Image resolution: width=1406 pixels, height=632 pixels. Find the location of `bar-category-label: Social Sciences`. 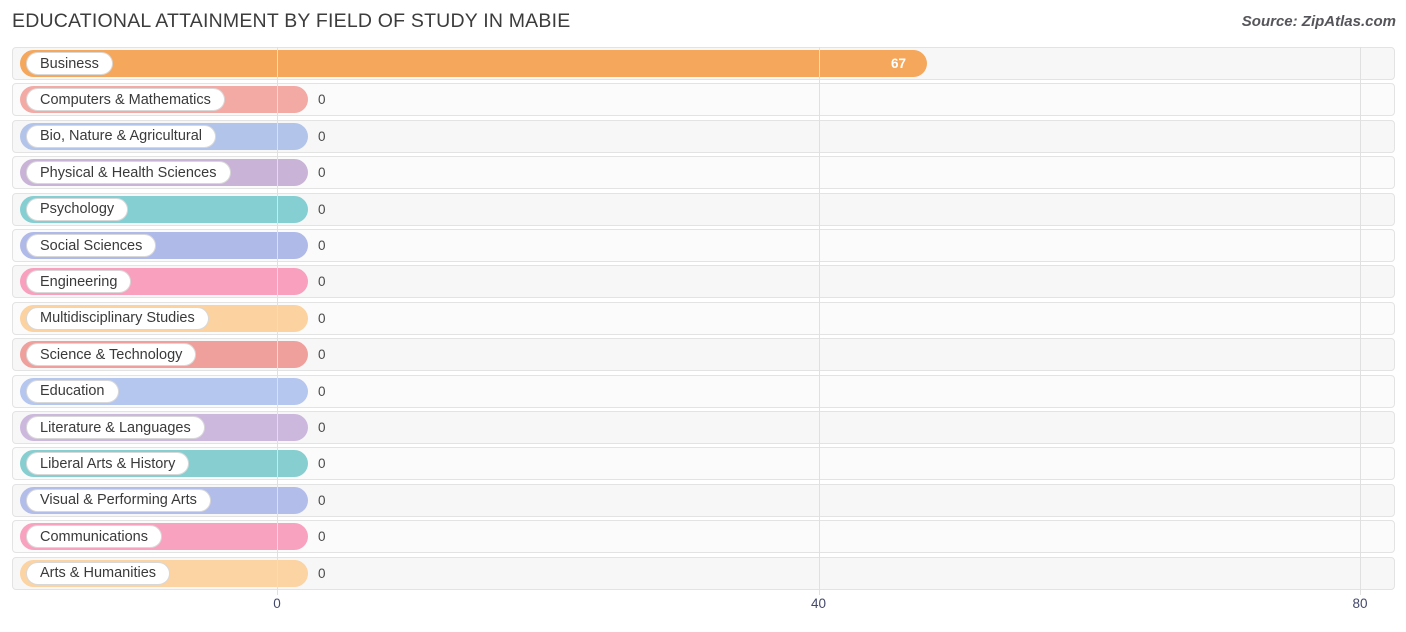

bar-category-label: Social Sciences is located at coordinates (91, 245).